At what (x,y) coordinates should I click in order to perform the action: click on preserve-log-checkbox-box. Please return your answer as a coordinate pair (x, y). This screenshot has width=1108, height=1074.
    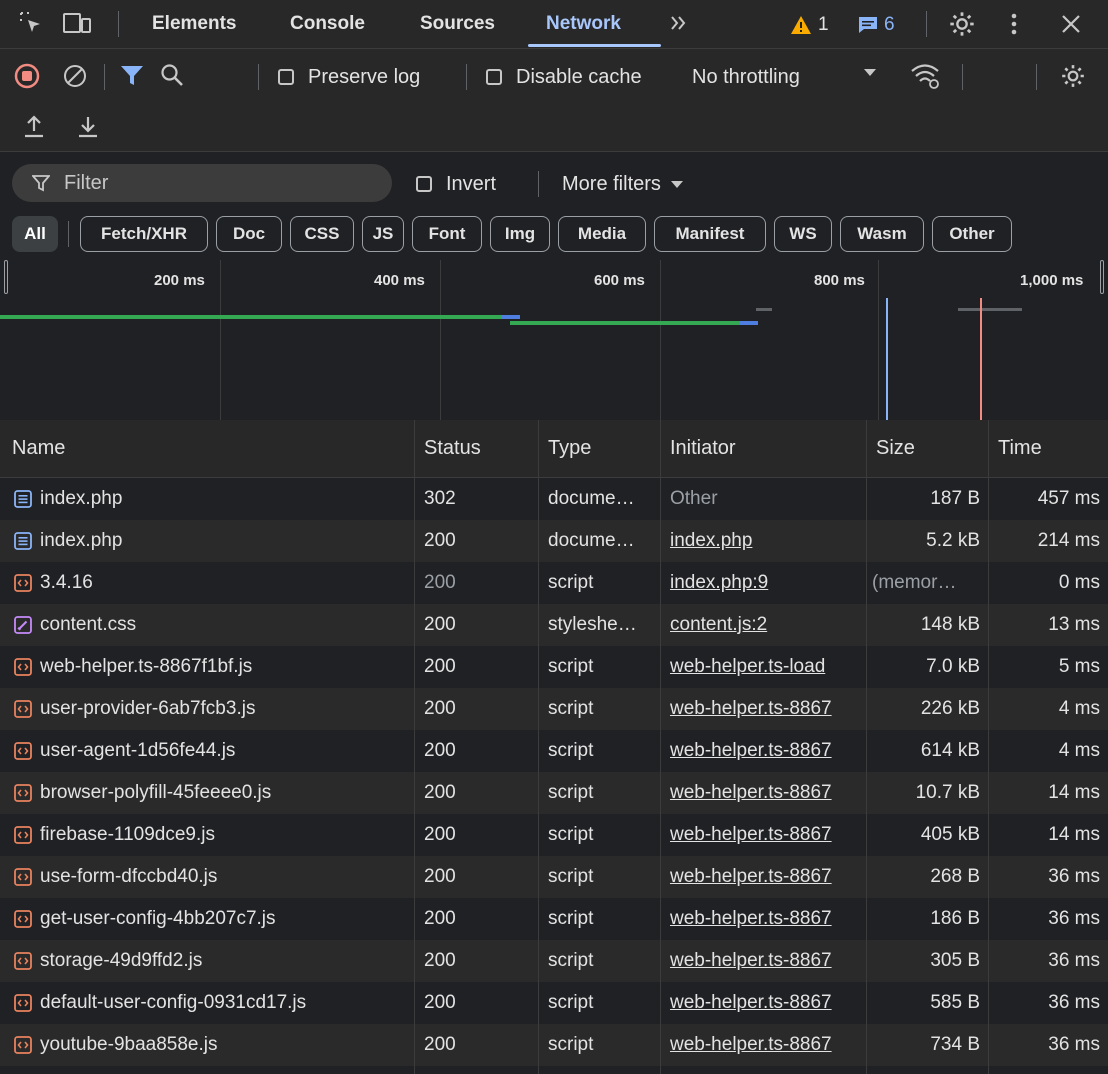
    Looking at the image, I should click on (286, 77).